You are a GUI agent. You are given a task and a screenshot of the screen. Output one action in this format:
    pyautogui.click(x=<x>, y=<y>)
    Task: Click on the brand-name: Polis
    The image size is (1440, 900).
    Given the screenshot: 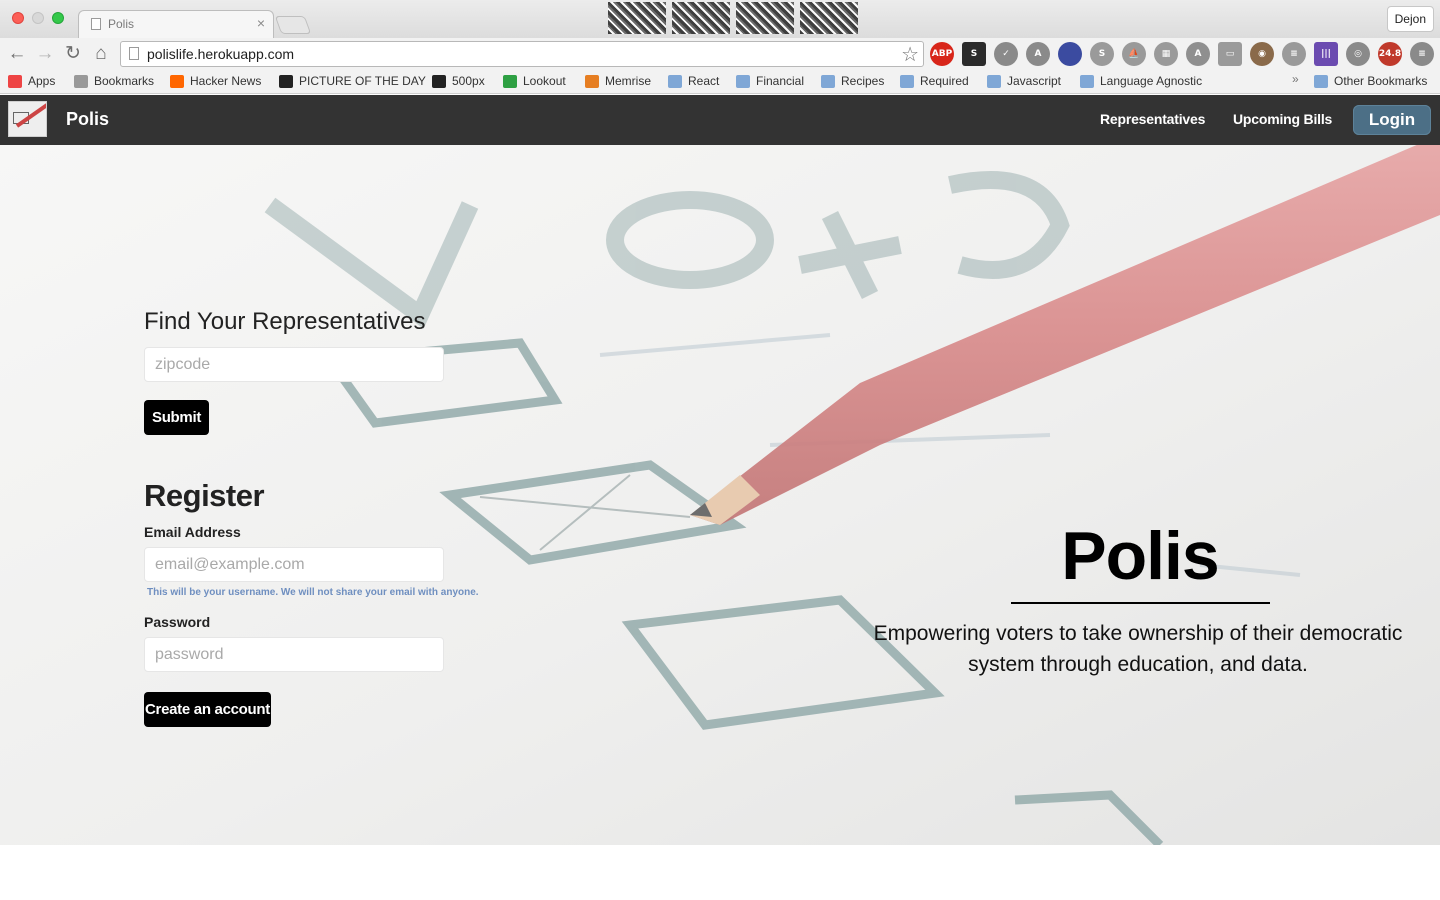 What is the action you would take?
    pyautogui.click(x=87, y=119)
    